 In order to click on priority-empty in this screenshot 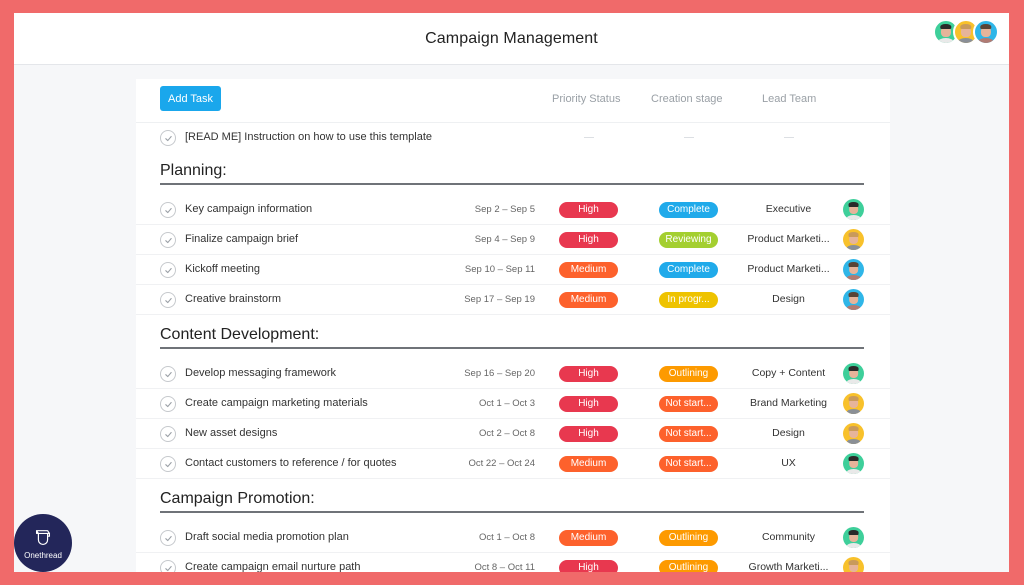, I will do `click(589, 137)`.